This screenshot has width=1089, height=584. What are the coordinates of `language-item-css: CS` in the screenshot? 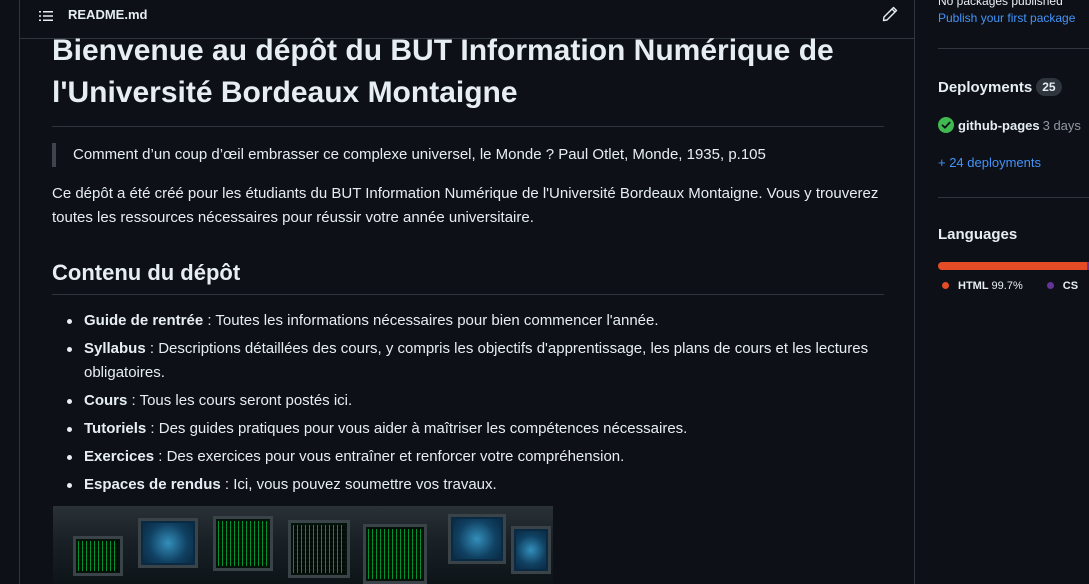 It's located at (1062, 286).